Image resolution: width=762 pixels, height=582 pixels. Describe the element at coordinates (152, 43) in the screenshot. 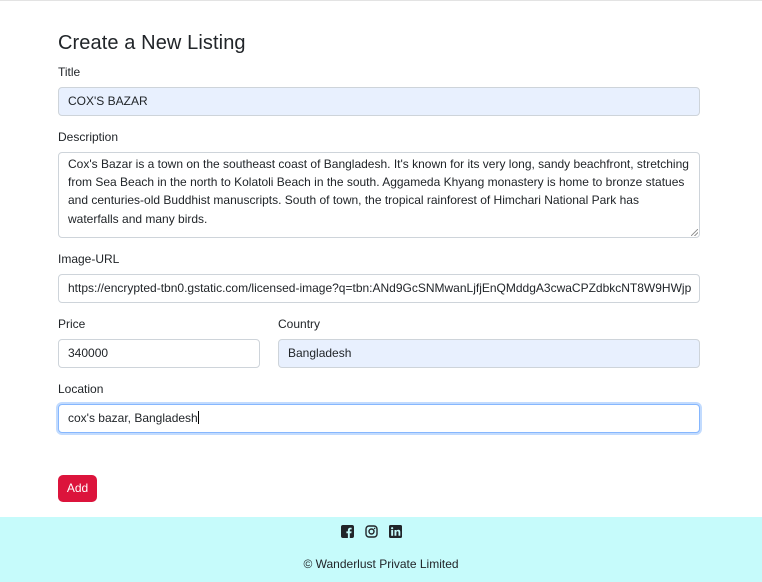

I see `page-title: Create a New Listing` at that location.